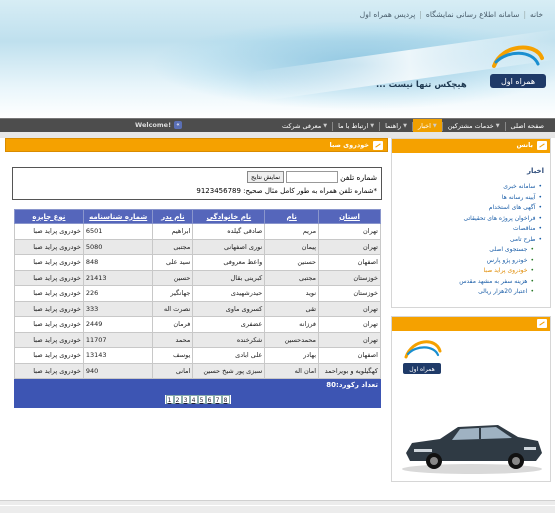 This screenshot has height=513, width=555. I want to click on page-link: 3, so click(185, 399).